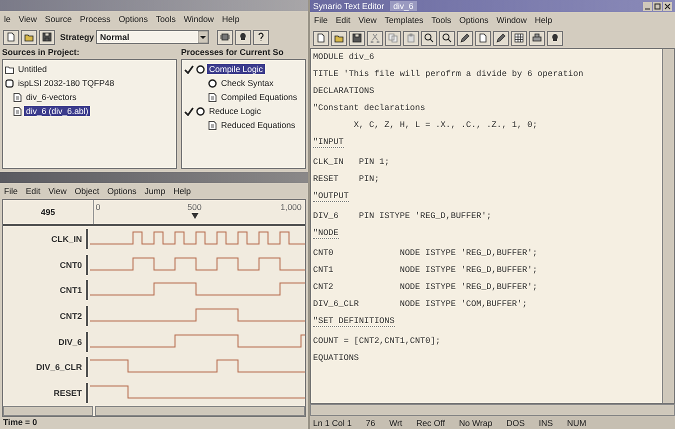  I want to click on task-entry: Compile Logic, so click(236, 69).